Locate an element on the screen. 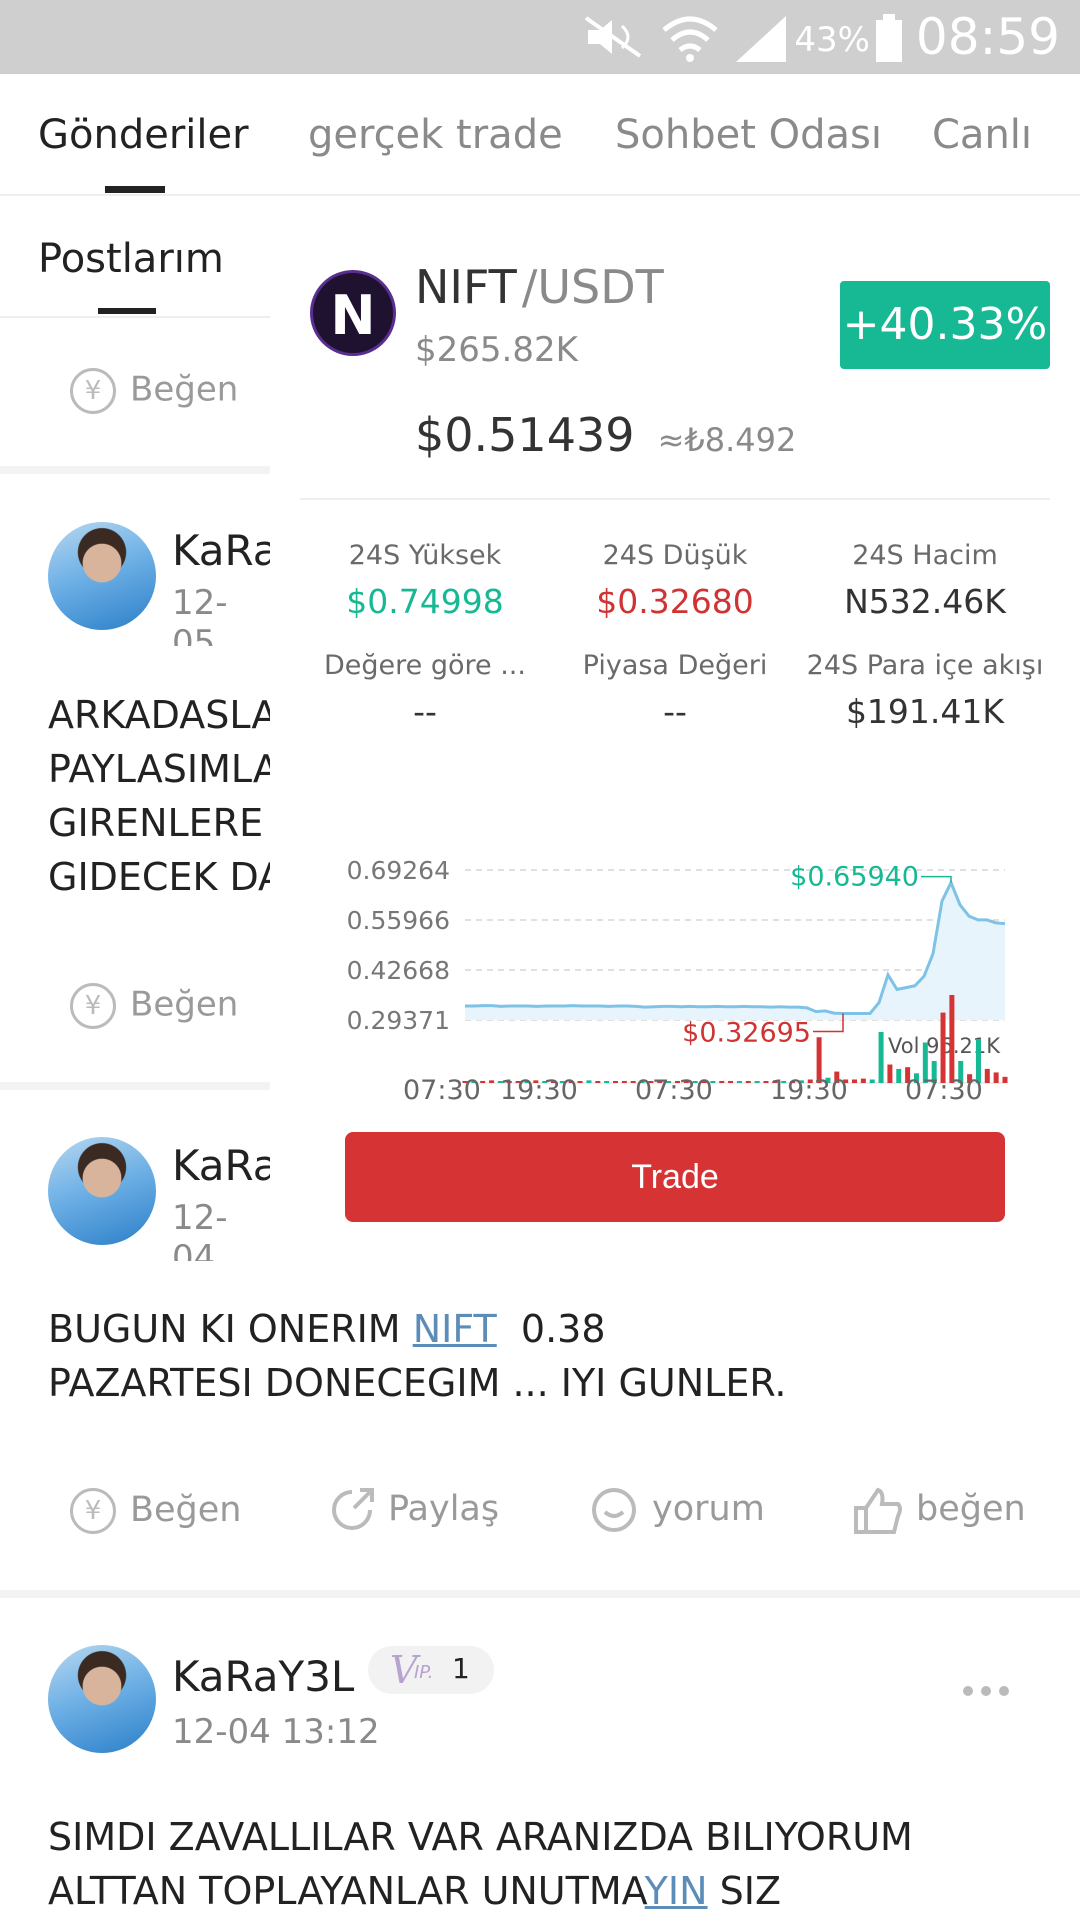 Image resolution: width=1080 pixels, height=1920 pixels. post-date: 12-04 is located at coordinates (200, 1229).